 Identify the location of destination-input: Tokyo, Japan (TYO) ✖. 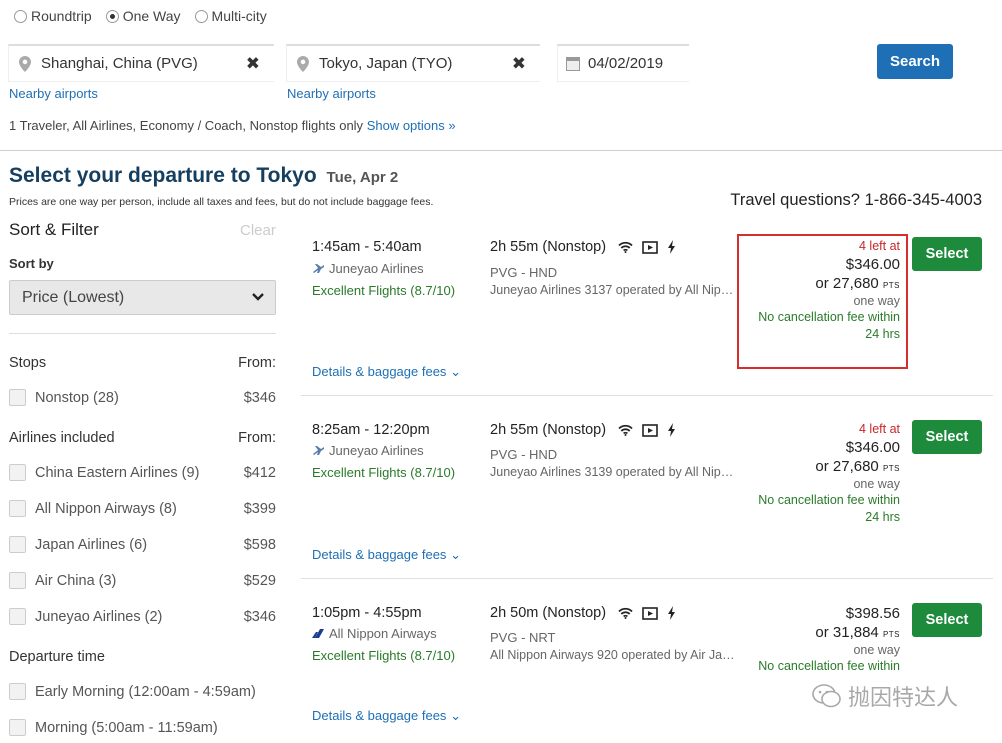
(413, 63).